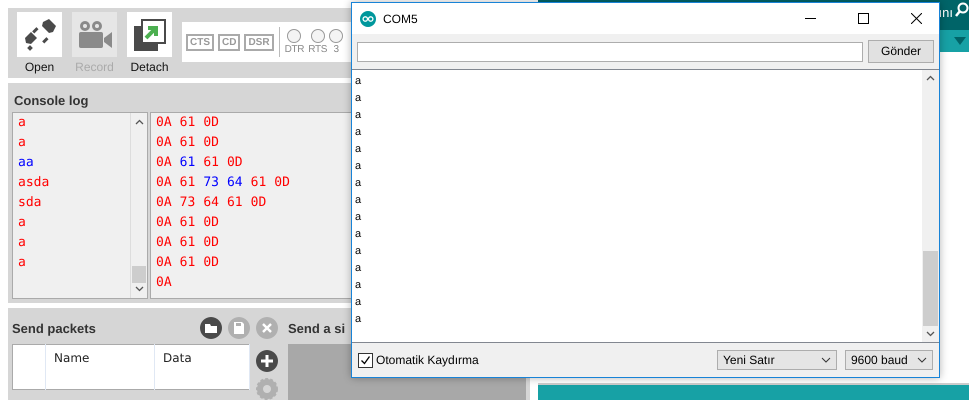 The width and height of the screenshot is (969, 400). I want to click on message-input, so click(610, 52).